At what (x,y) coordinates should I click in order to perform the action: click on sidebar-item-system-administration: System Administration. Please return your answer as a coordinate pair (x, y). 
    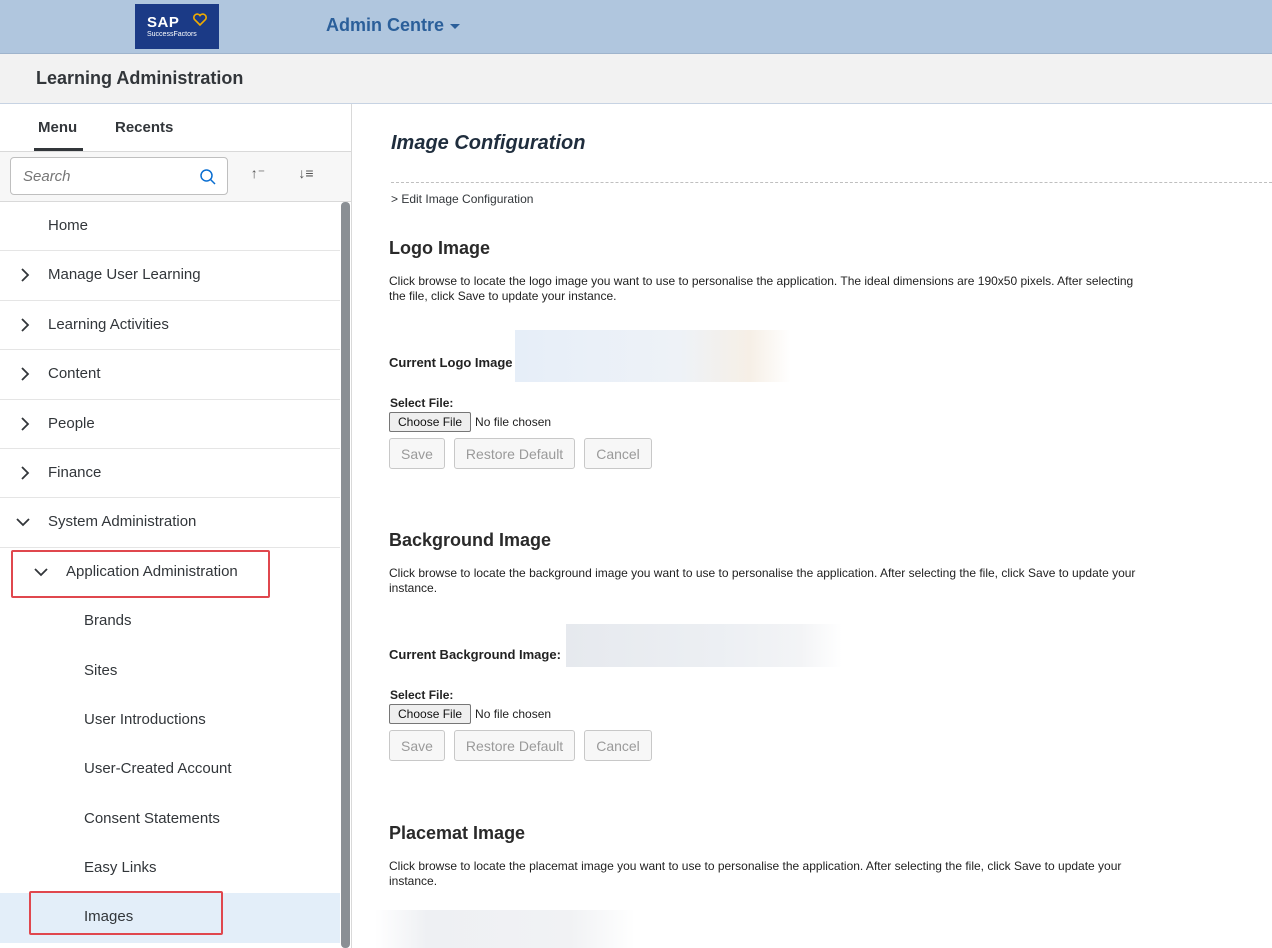
    Looking at the image, I should click on (170, 523).